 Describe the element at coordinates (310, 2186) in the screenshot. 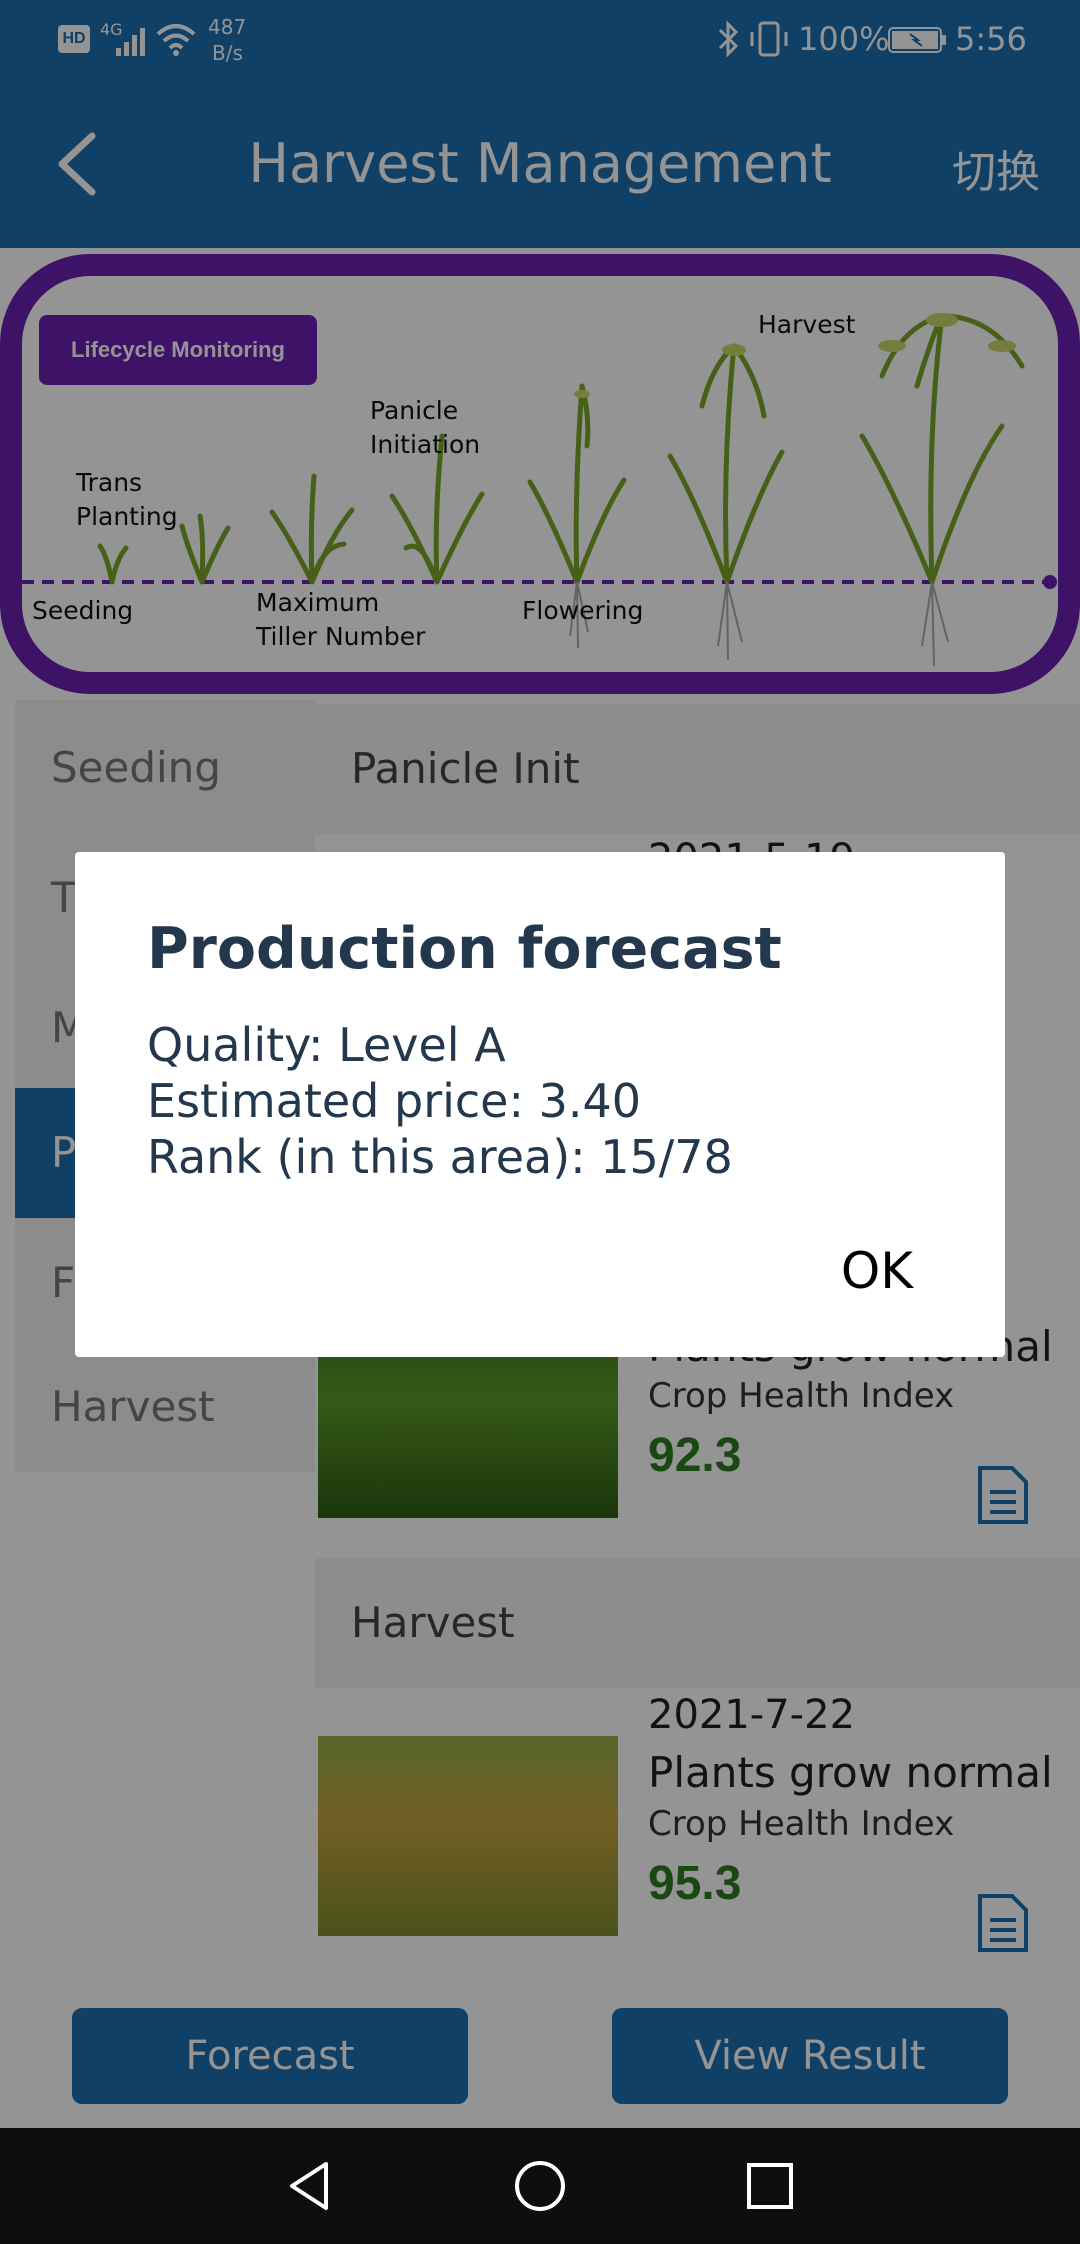

I see `nav-back-icon` at that location.